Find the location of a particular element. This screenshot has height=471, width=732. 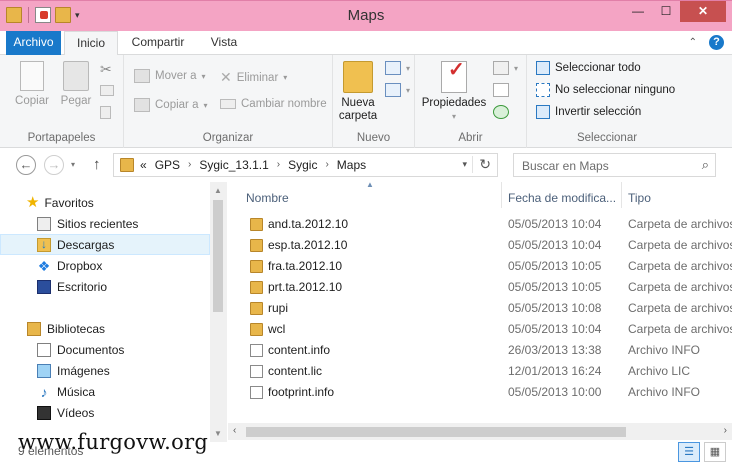

copy-to-icon is located at coordinates (142, 105).